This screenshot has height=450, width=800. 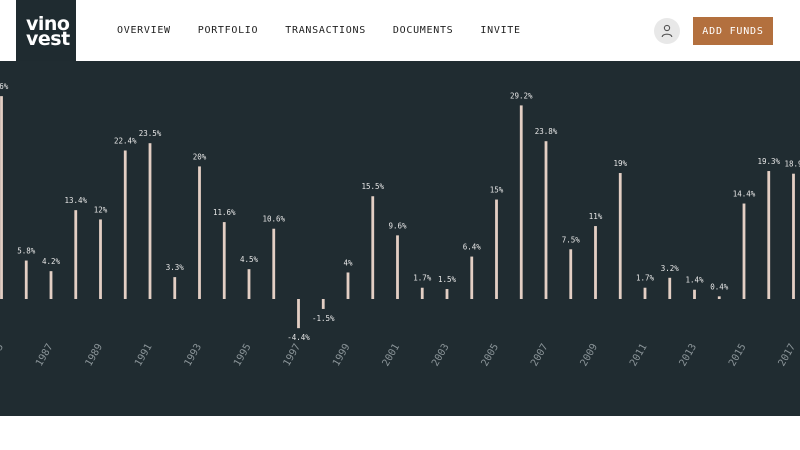 I want to click on value-label-1997: -4.4%, so click(x=298, y=337).